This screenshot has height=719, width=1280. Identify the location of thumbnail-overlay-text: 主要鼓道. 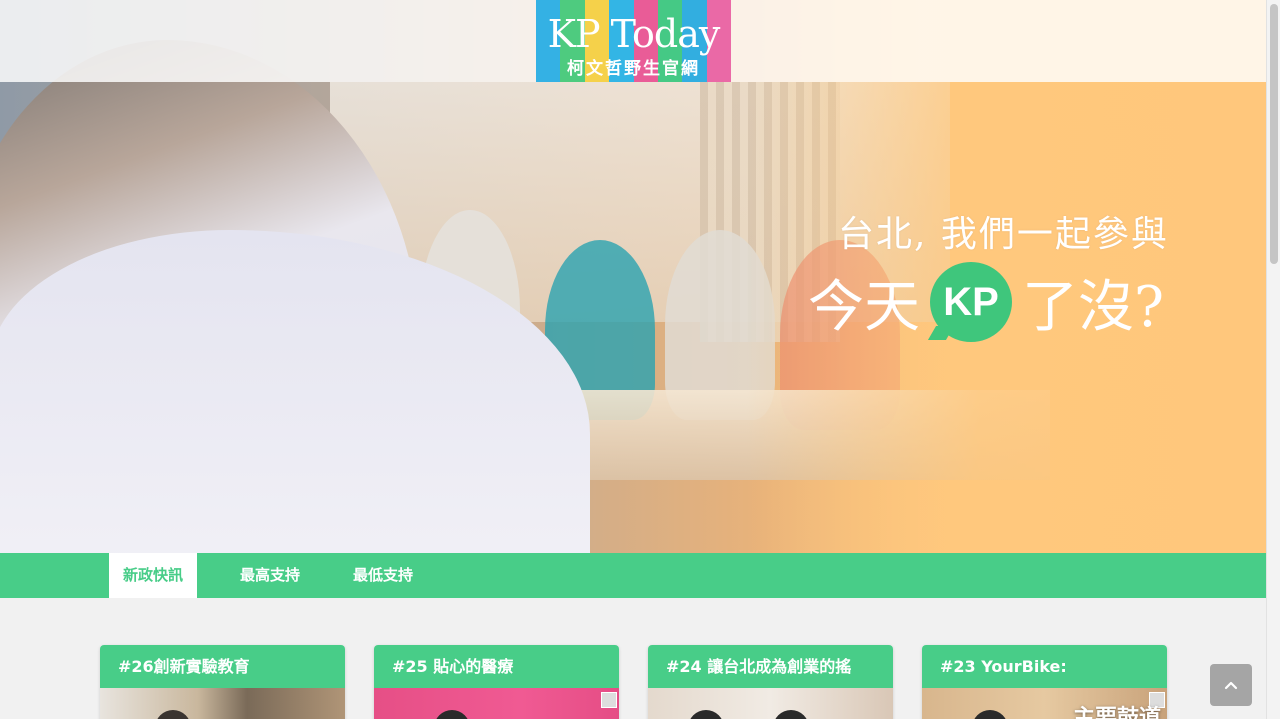
(1116, 712).